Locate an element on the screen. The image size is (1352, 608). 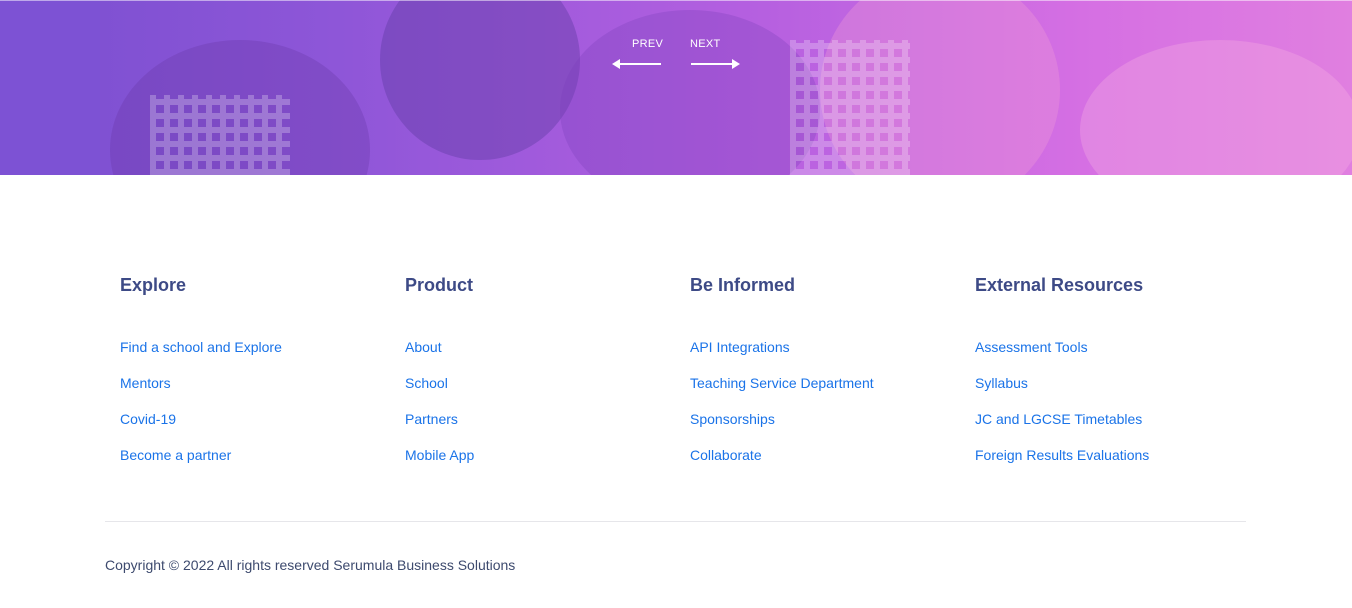
footer-column-product: Product About School Partners Mobile App is located at coordinates (545, 379).